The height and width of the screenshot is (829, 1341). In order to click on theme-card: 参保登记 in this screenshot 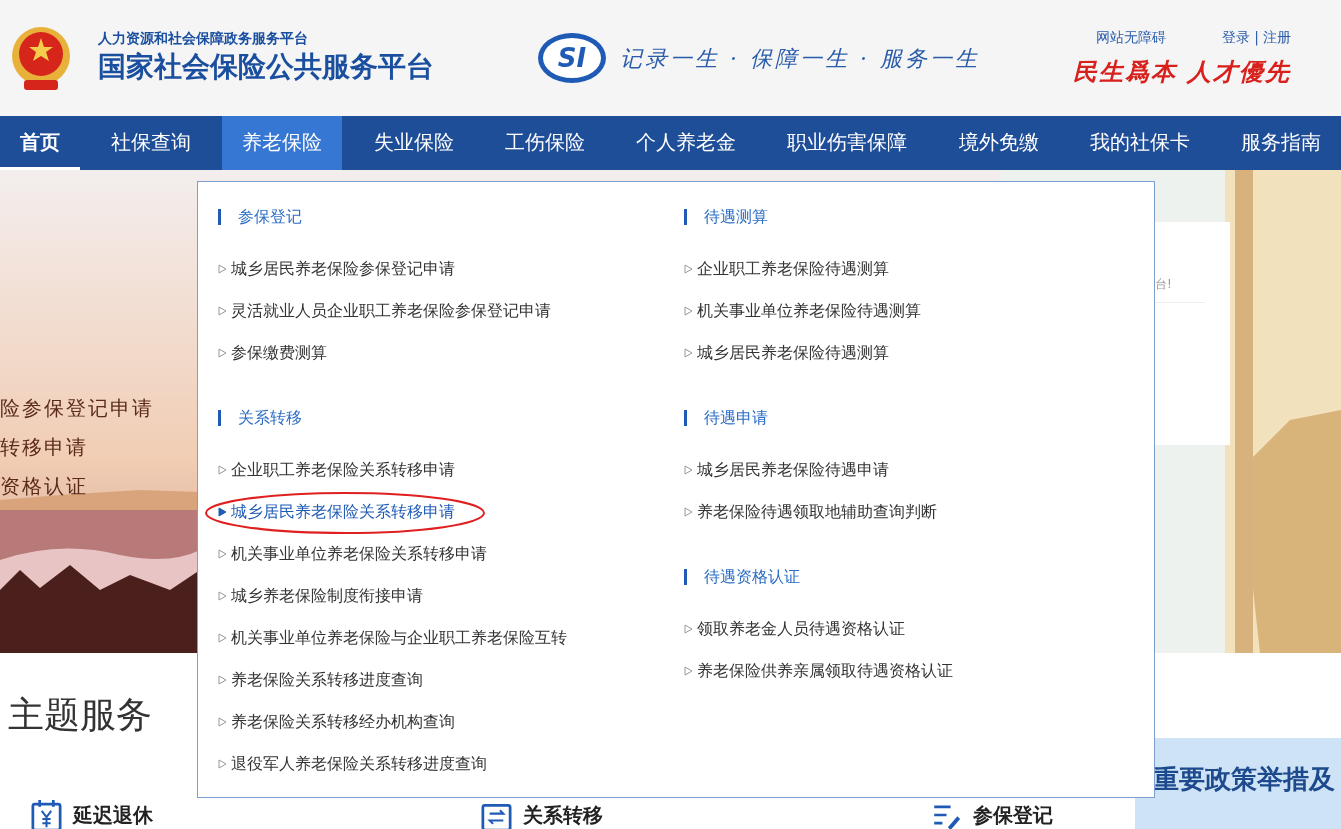, I will do `click(1026, 814)`.